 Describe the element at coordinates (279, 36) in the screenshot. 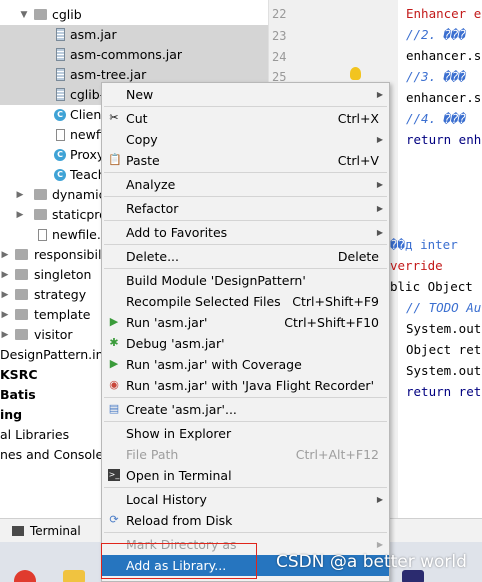

I see `line-number: 23` at that location.